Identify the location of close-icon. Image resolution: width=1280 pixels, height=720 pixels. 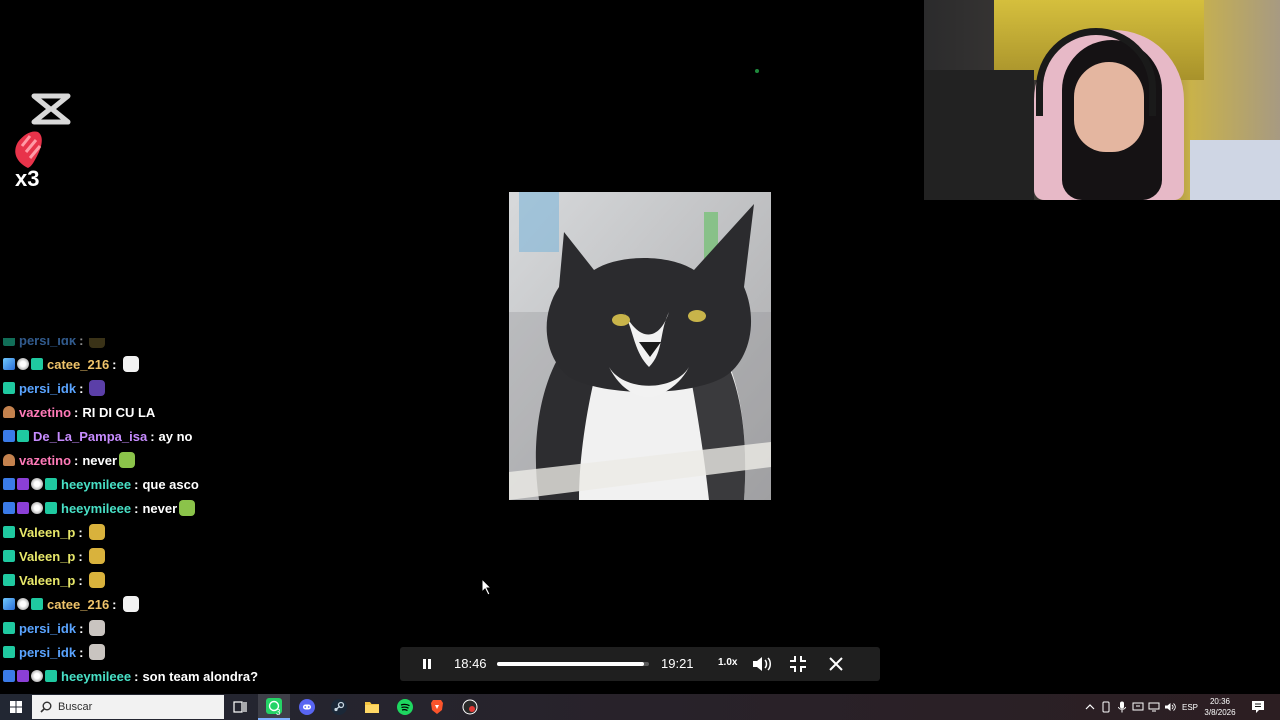
(836, 664).